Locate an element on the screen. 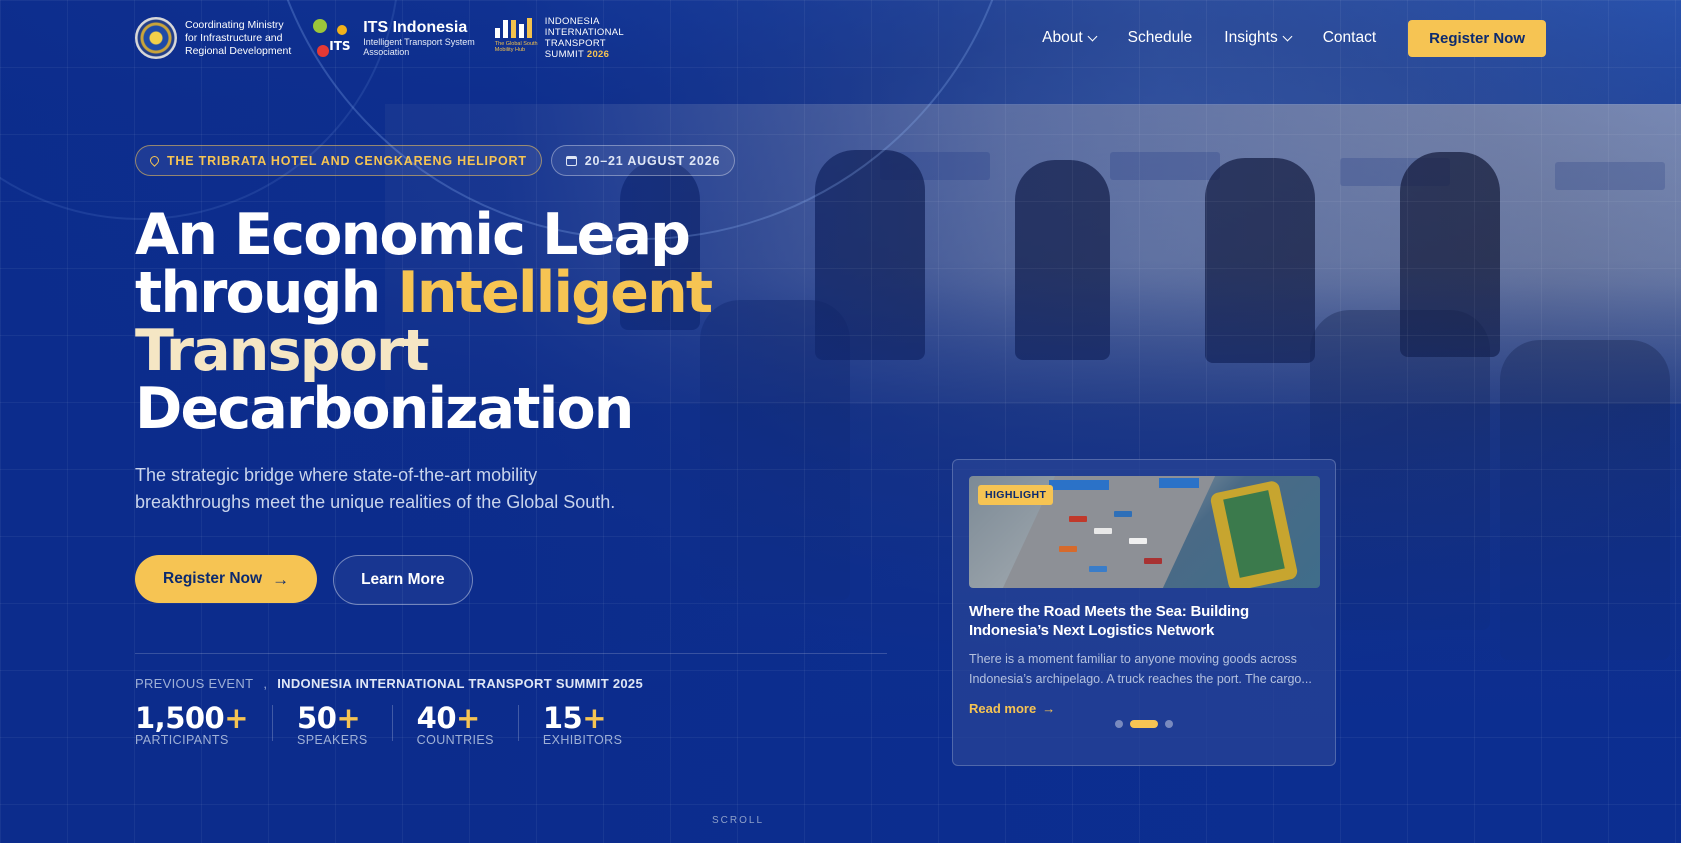 The height and width of the screenshot is (843, 1681). title-highlight: Transport is located at coordinates (282, 351).